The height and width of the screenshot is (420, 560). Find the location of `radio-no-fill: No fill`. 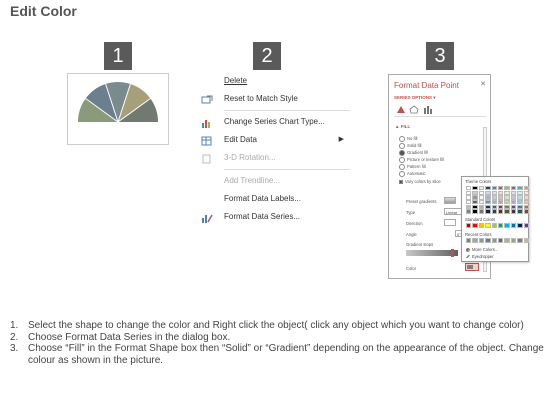

radio-no-fill: No fill is located at coordinates (408, 139).